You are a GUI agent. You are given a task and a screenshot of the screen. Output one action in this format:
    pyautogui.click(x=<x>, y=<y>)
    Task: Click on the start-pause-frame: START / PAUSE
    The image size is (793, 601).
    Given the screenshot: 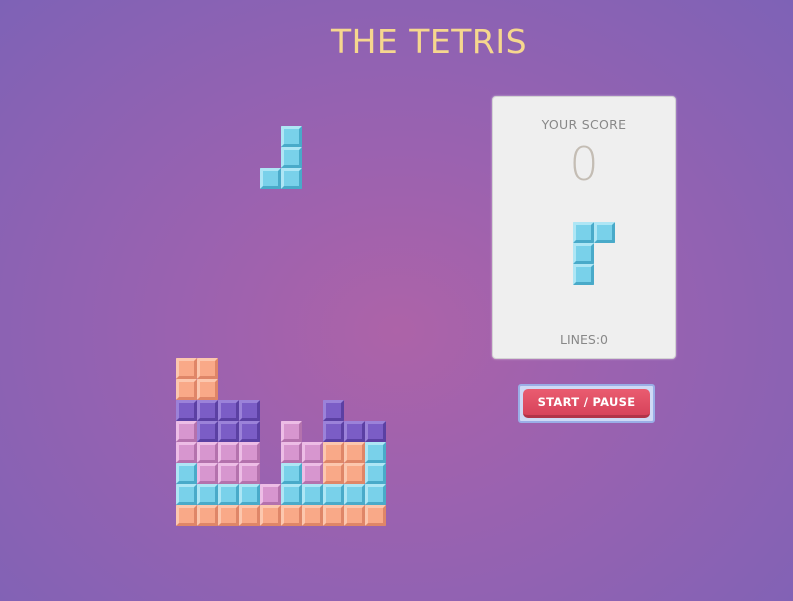 What is the action you would take?
    pyautogui.click(x=586, y=403)
    